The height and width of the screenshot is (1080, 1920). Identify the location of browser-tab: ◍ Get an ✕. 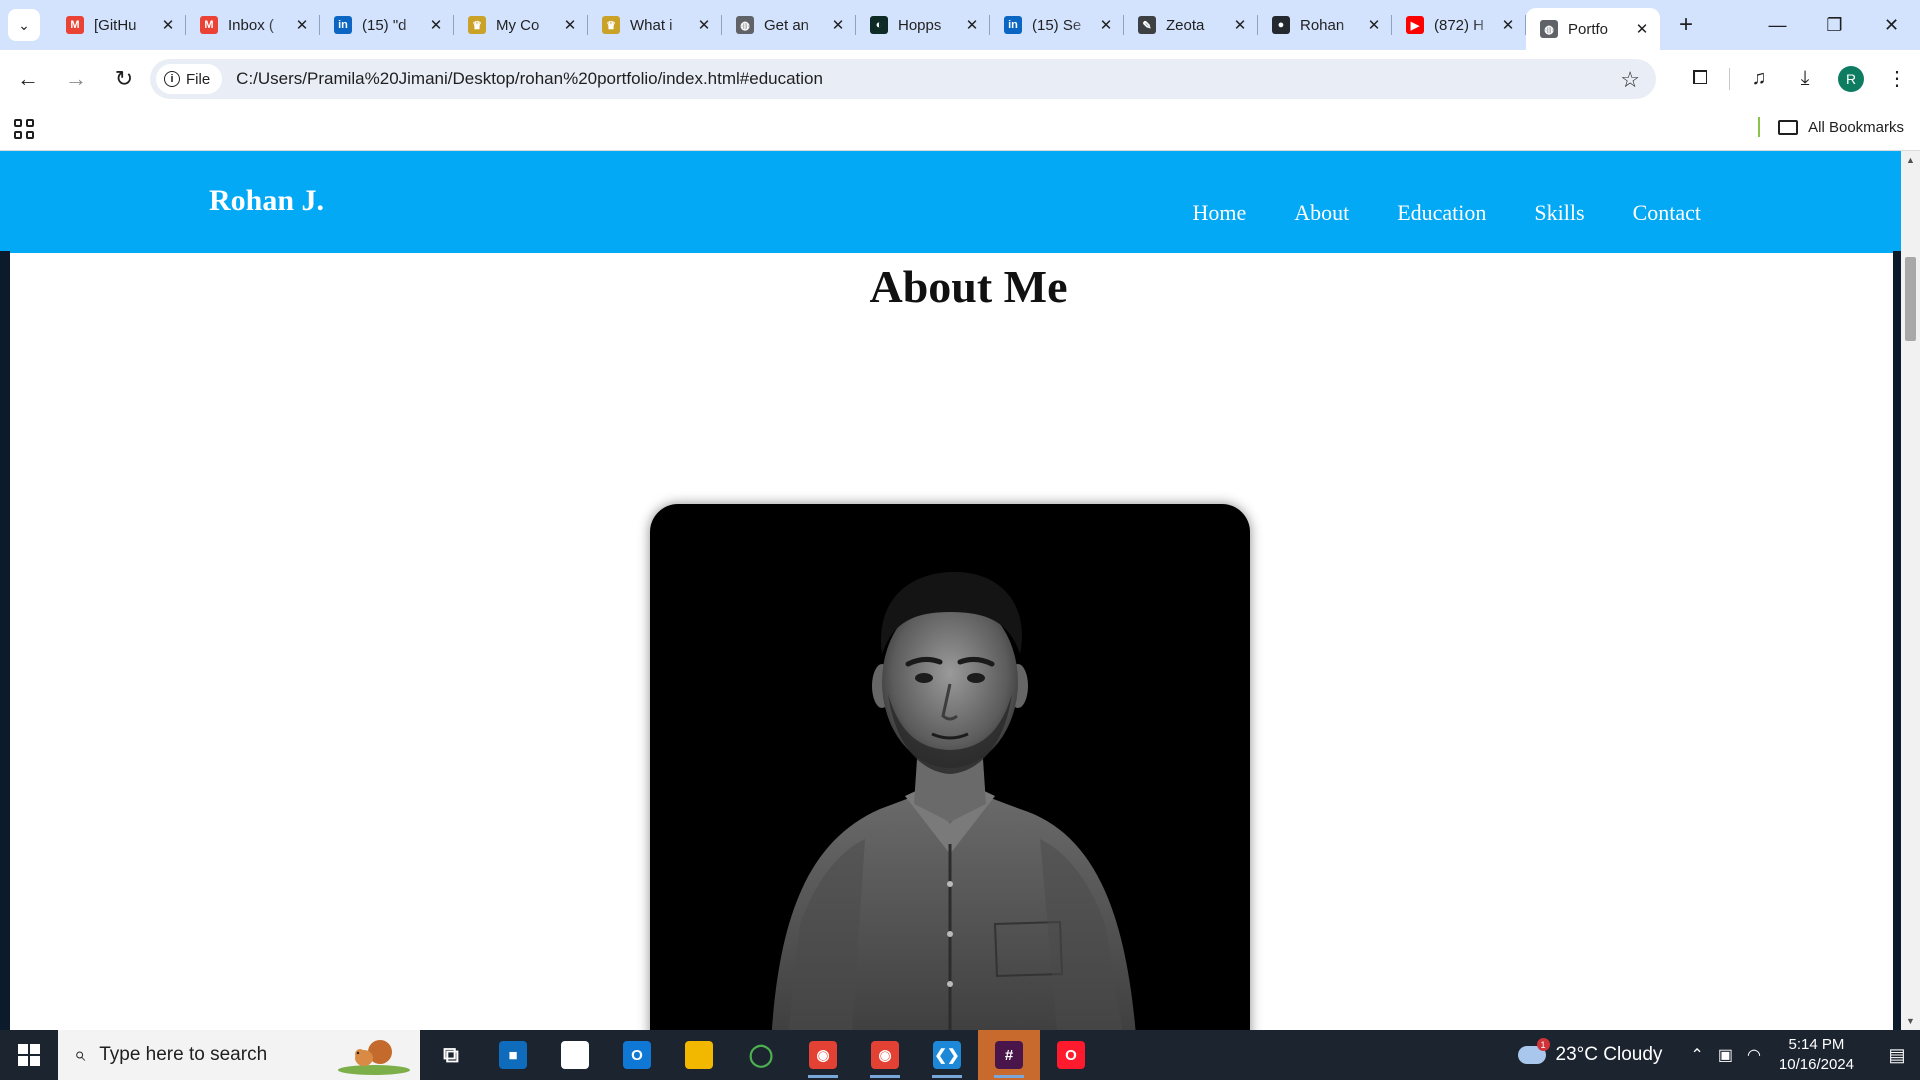
(789, 25).